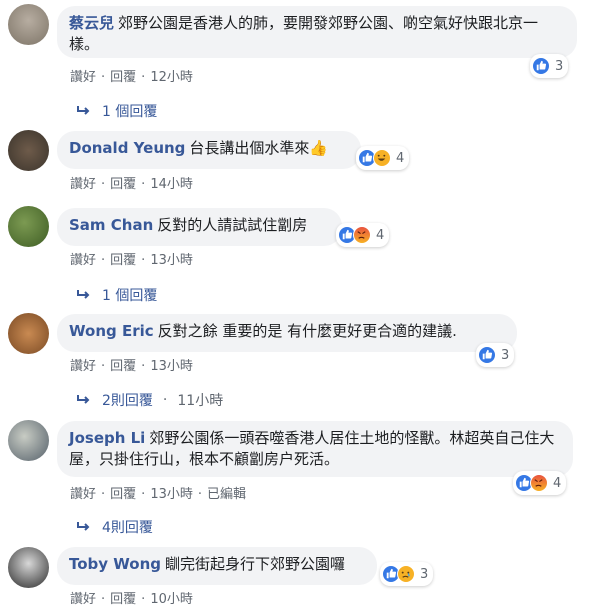  Describe the element at coordinates (91, 23) in the screenshot. I see `comment-author: 蔡云兒` at that location.